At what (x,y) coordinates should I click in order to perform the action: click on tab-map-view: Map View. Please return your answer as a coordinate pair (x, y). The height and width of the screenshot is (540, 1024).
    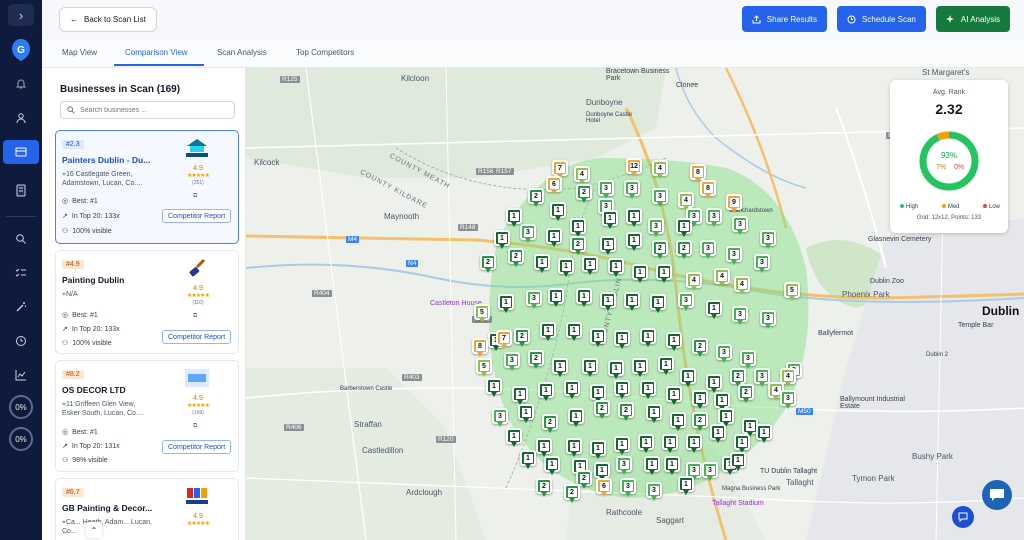
    Looking at the image, I should click on (79, 52).